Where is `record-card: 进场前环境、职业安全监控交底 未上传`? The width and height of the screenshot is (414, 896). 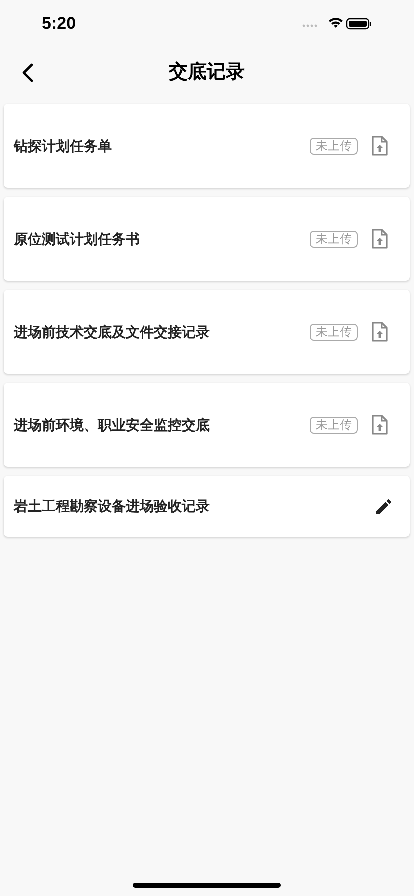 record-card: 进场前环境、职业安全监控交底 未上传 is located at coordinates (207, 425).